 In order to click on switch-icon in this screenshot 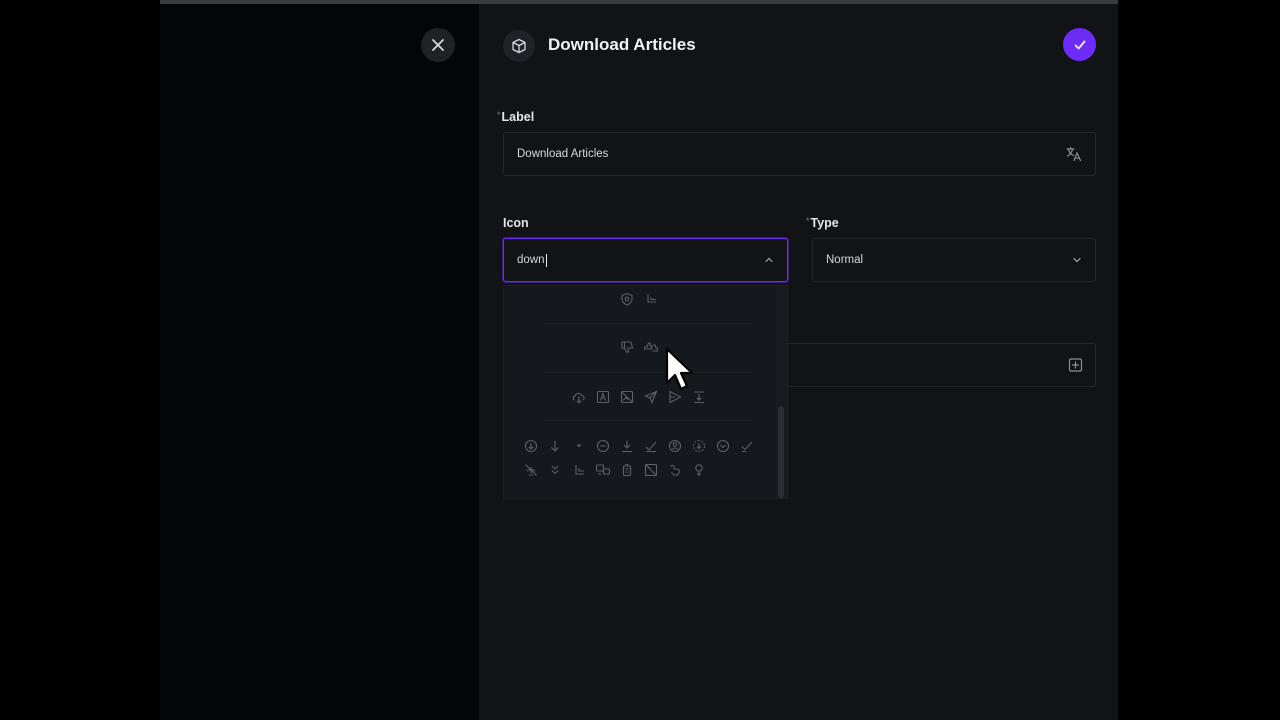, I will do `click(603, 470)`.